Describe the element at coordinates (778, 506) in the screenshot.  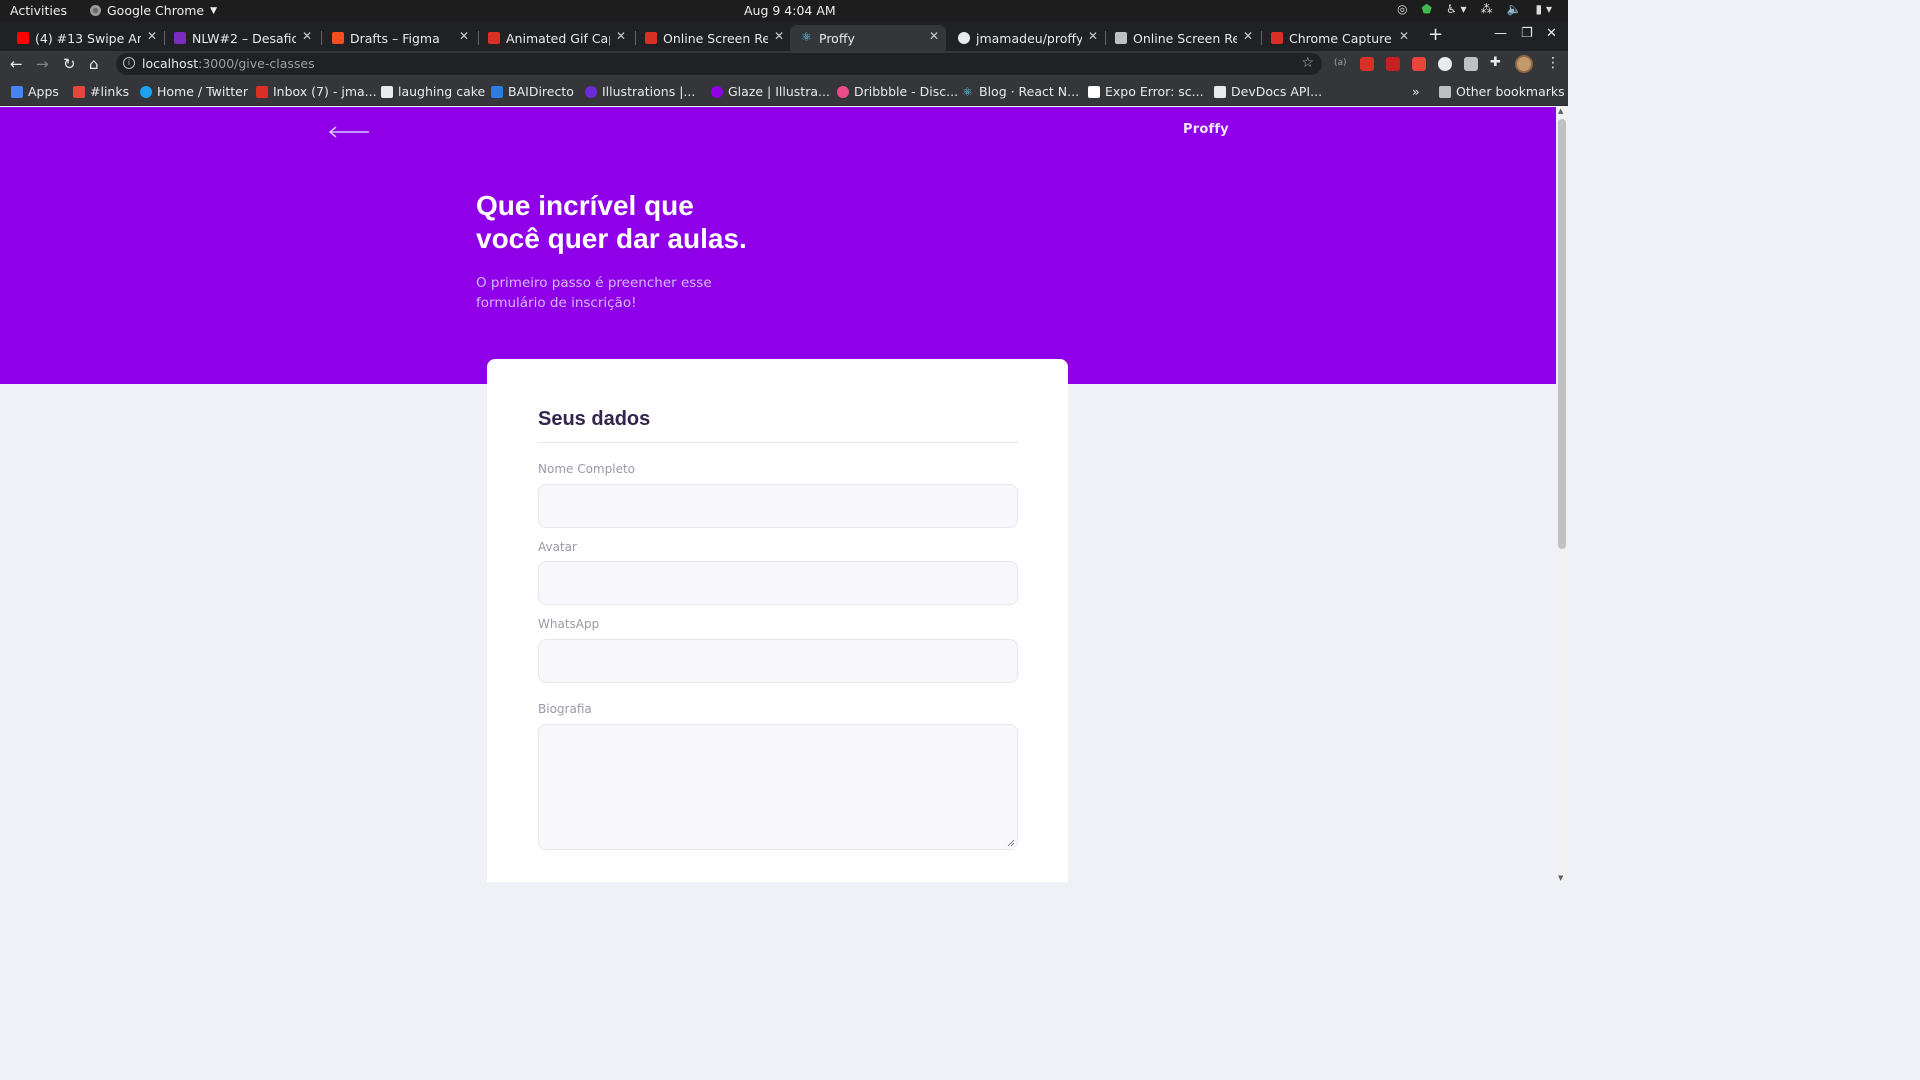
I see `full-name-input` at that location.